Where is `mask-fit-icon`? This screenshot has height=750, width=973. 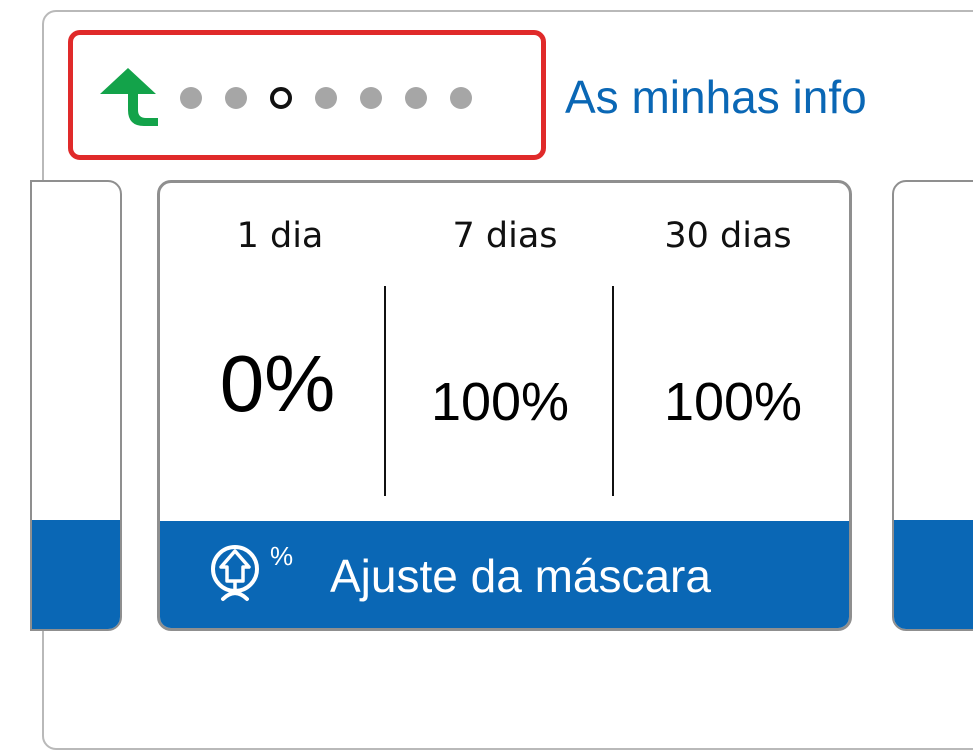 mask-fit-icon is located at coordinates (235, 573).